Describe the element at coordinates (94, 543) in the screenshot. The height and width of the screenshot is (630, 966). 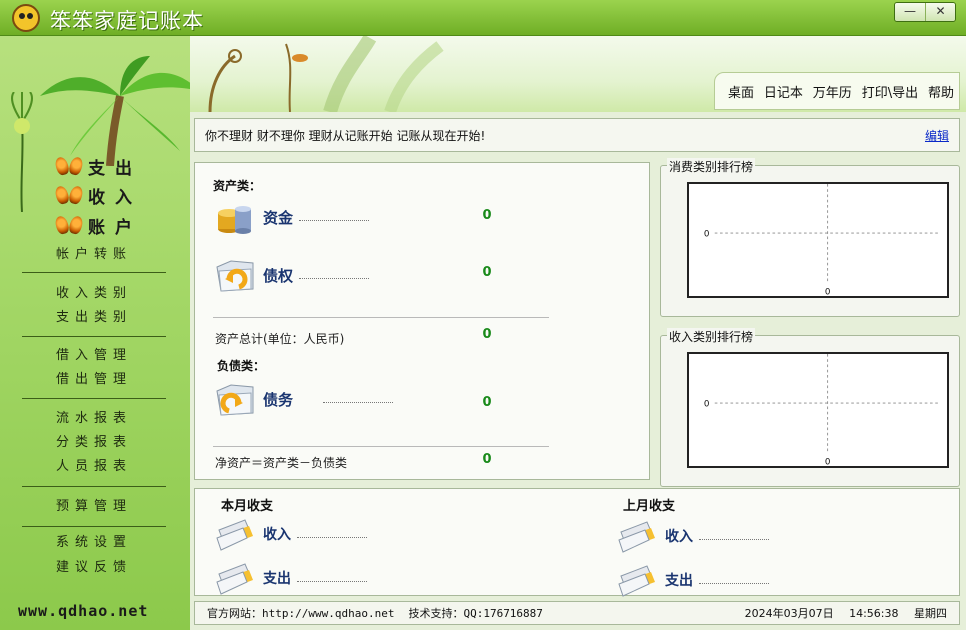
I see `sidebar-item-settings: 系统设置` at that location.